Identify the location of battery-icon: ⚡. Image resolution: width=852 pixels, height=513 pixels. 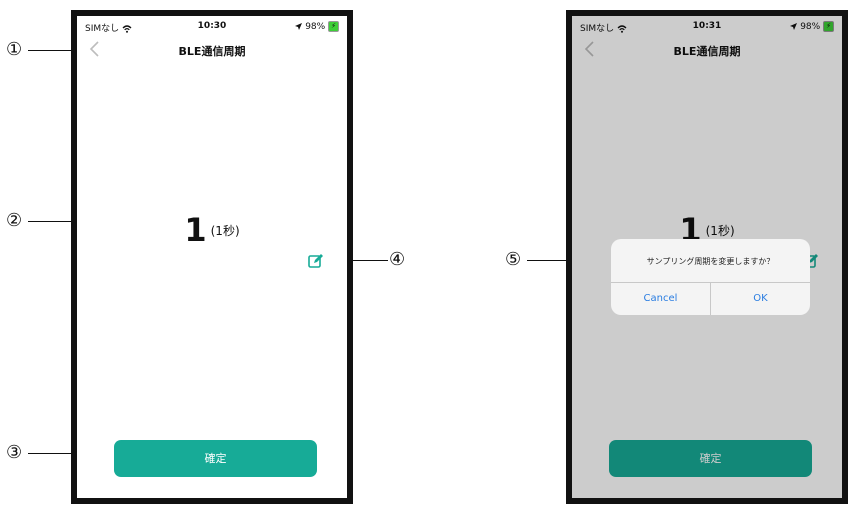
(333, 26).